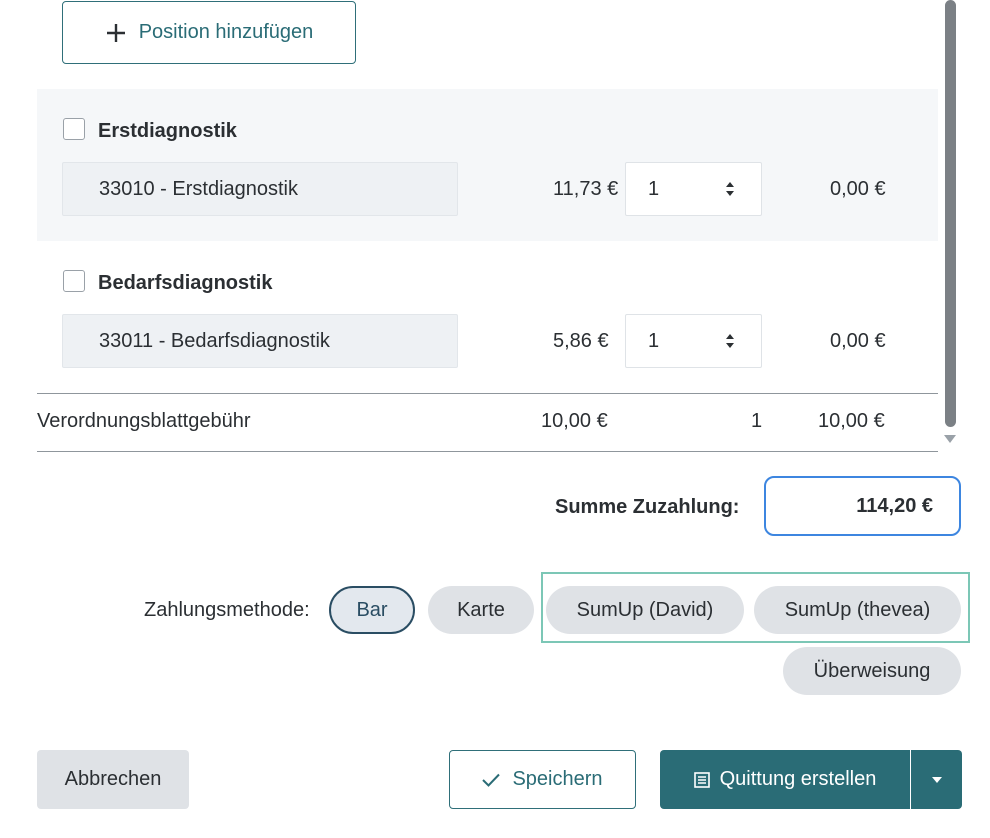  I want to click on fee-quantity: 1, so click(757, 421).